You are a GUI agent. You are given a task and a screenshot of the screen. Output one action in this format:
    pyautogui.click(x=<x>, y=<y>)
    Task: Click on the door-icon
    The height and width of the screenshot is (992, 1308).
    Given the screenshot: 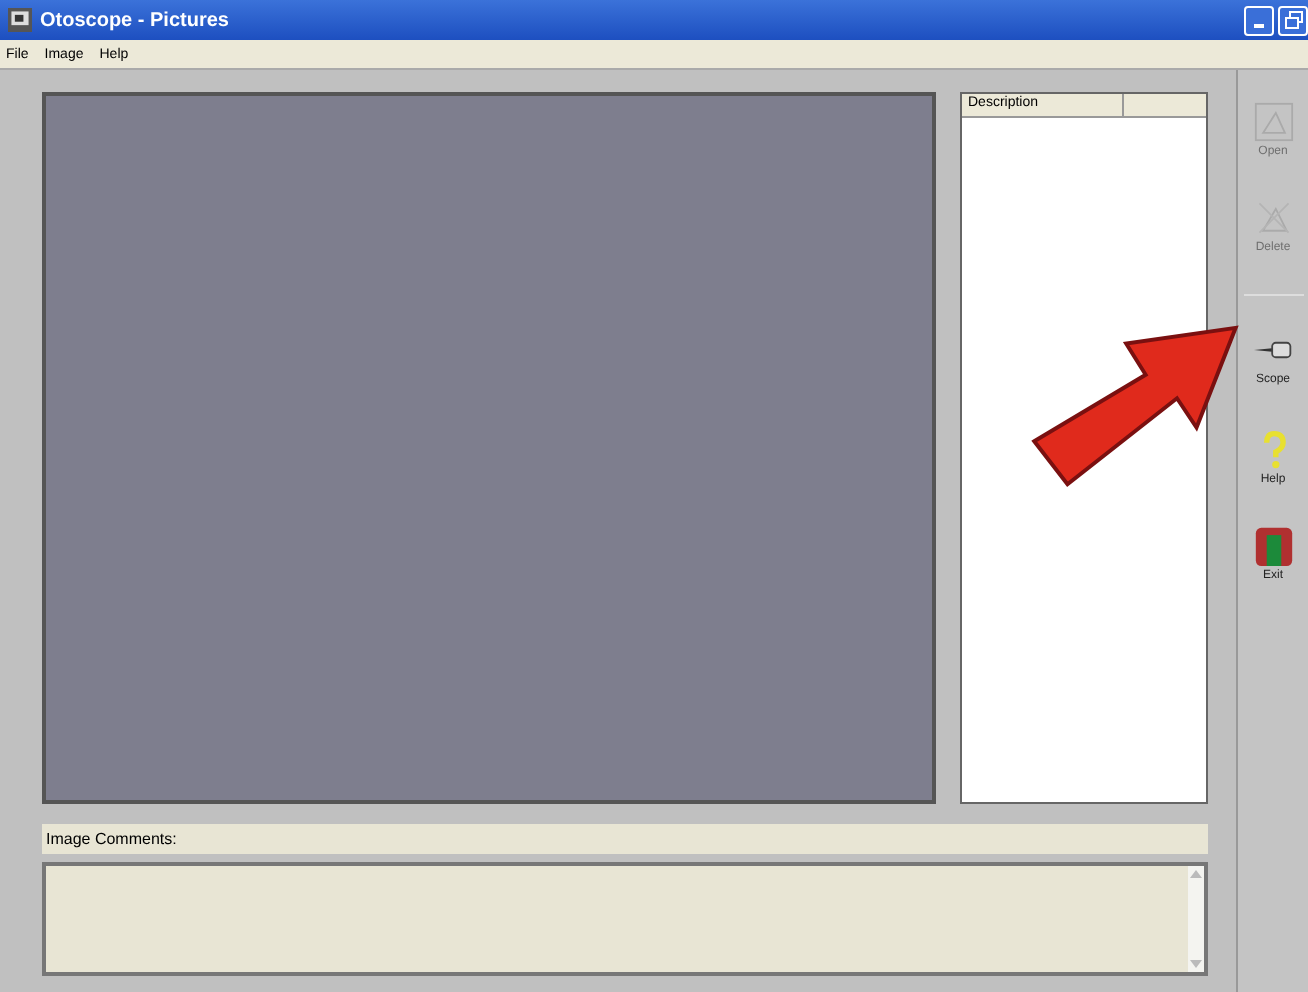 What is the action you would take?
    pyautogui.click(x=1273, y=546)
    